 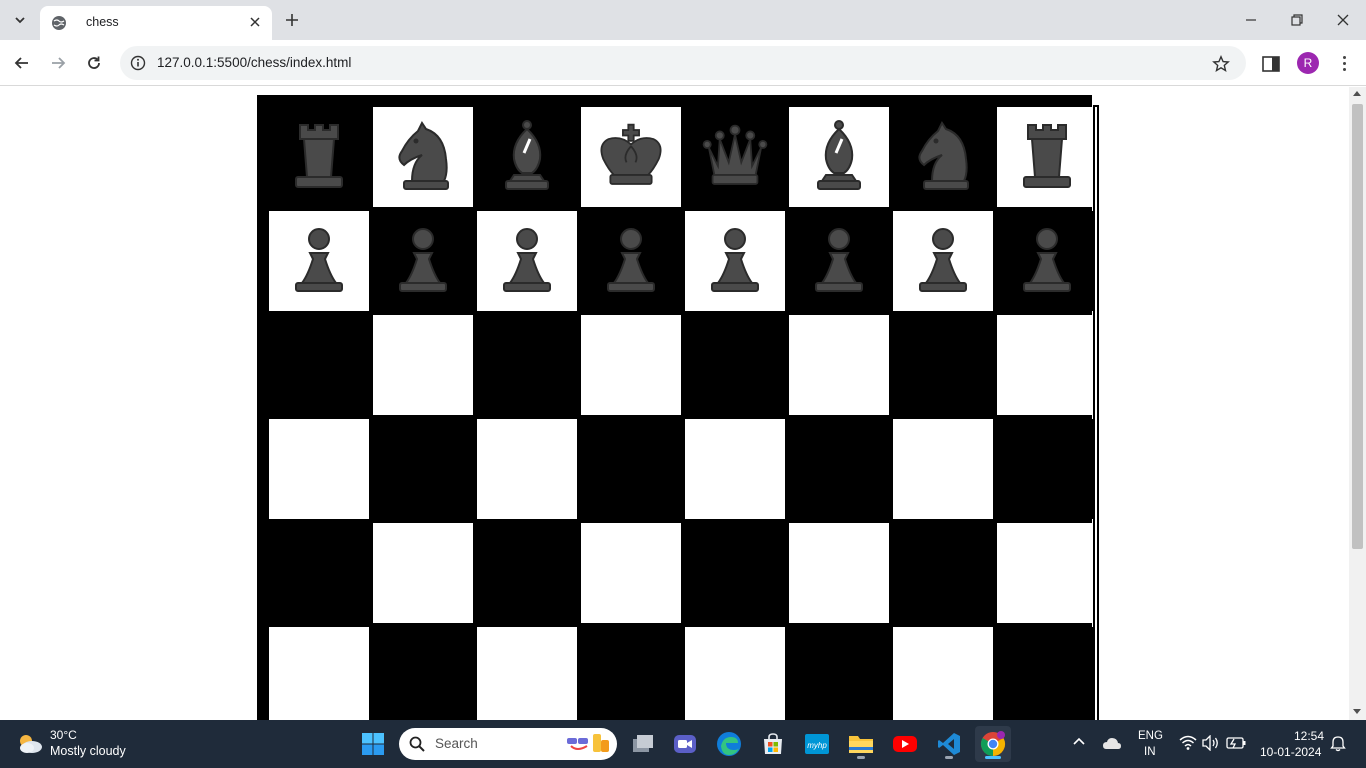 I want to click on address-bar: 127.0.0.1:5500/chess/index.html, so click(x=683, y=63).